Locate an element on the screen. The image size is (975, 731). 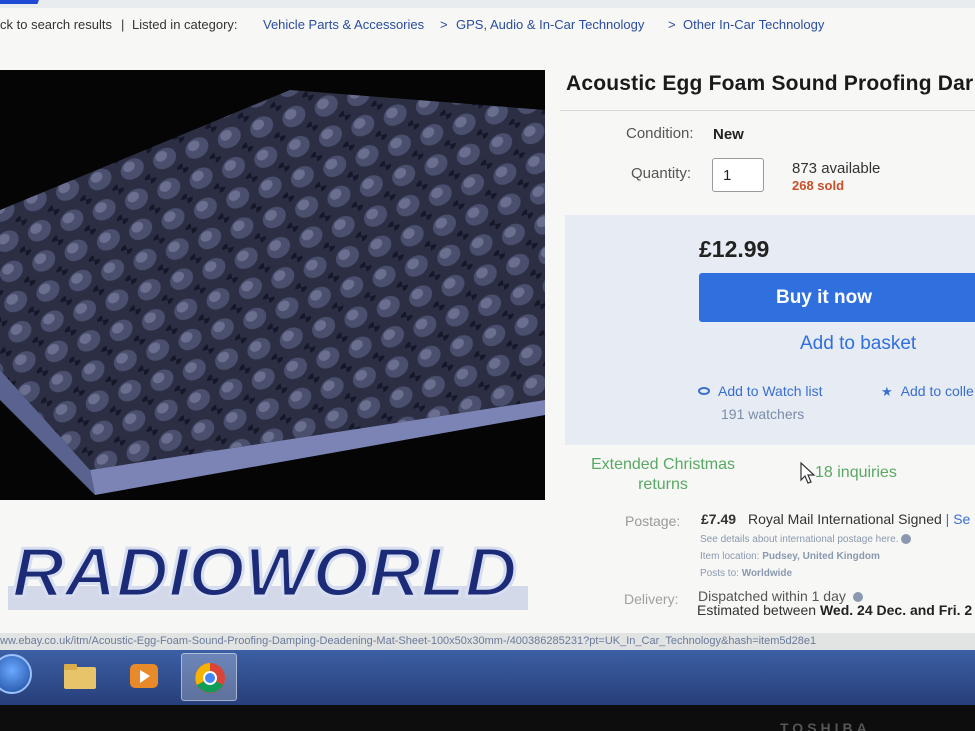
item-location-value: Pudsey, United Kingdom is located at coordinates (821, 556).